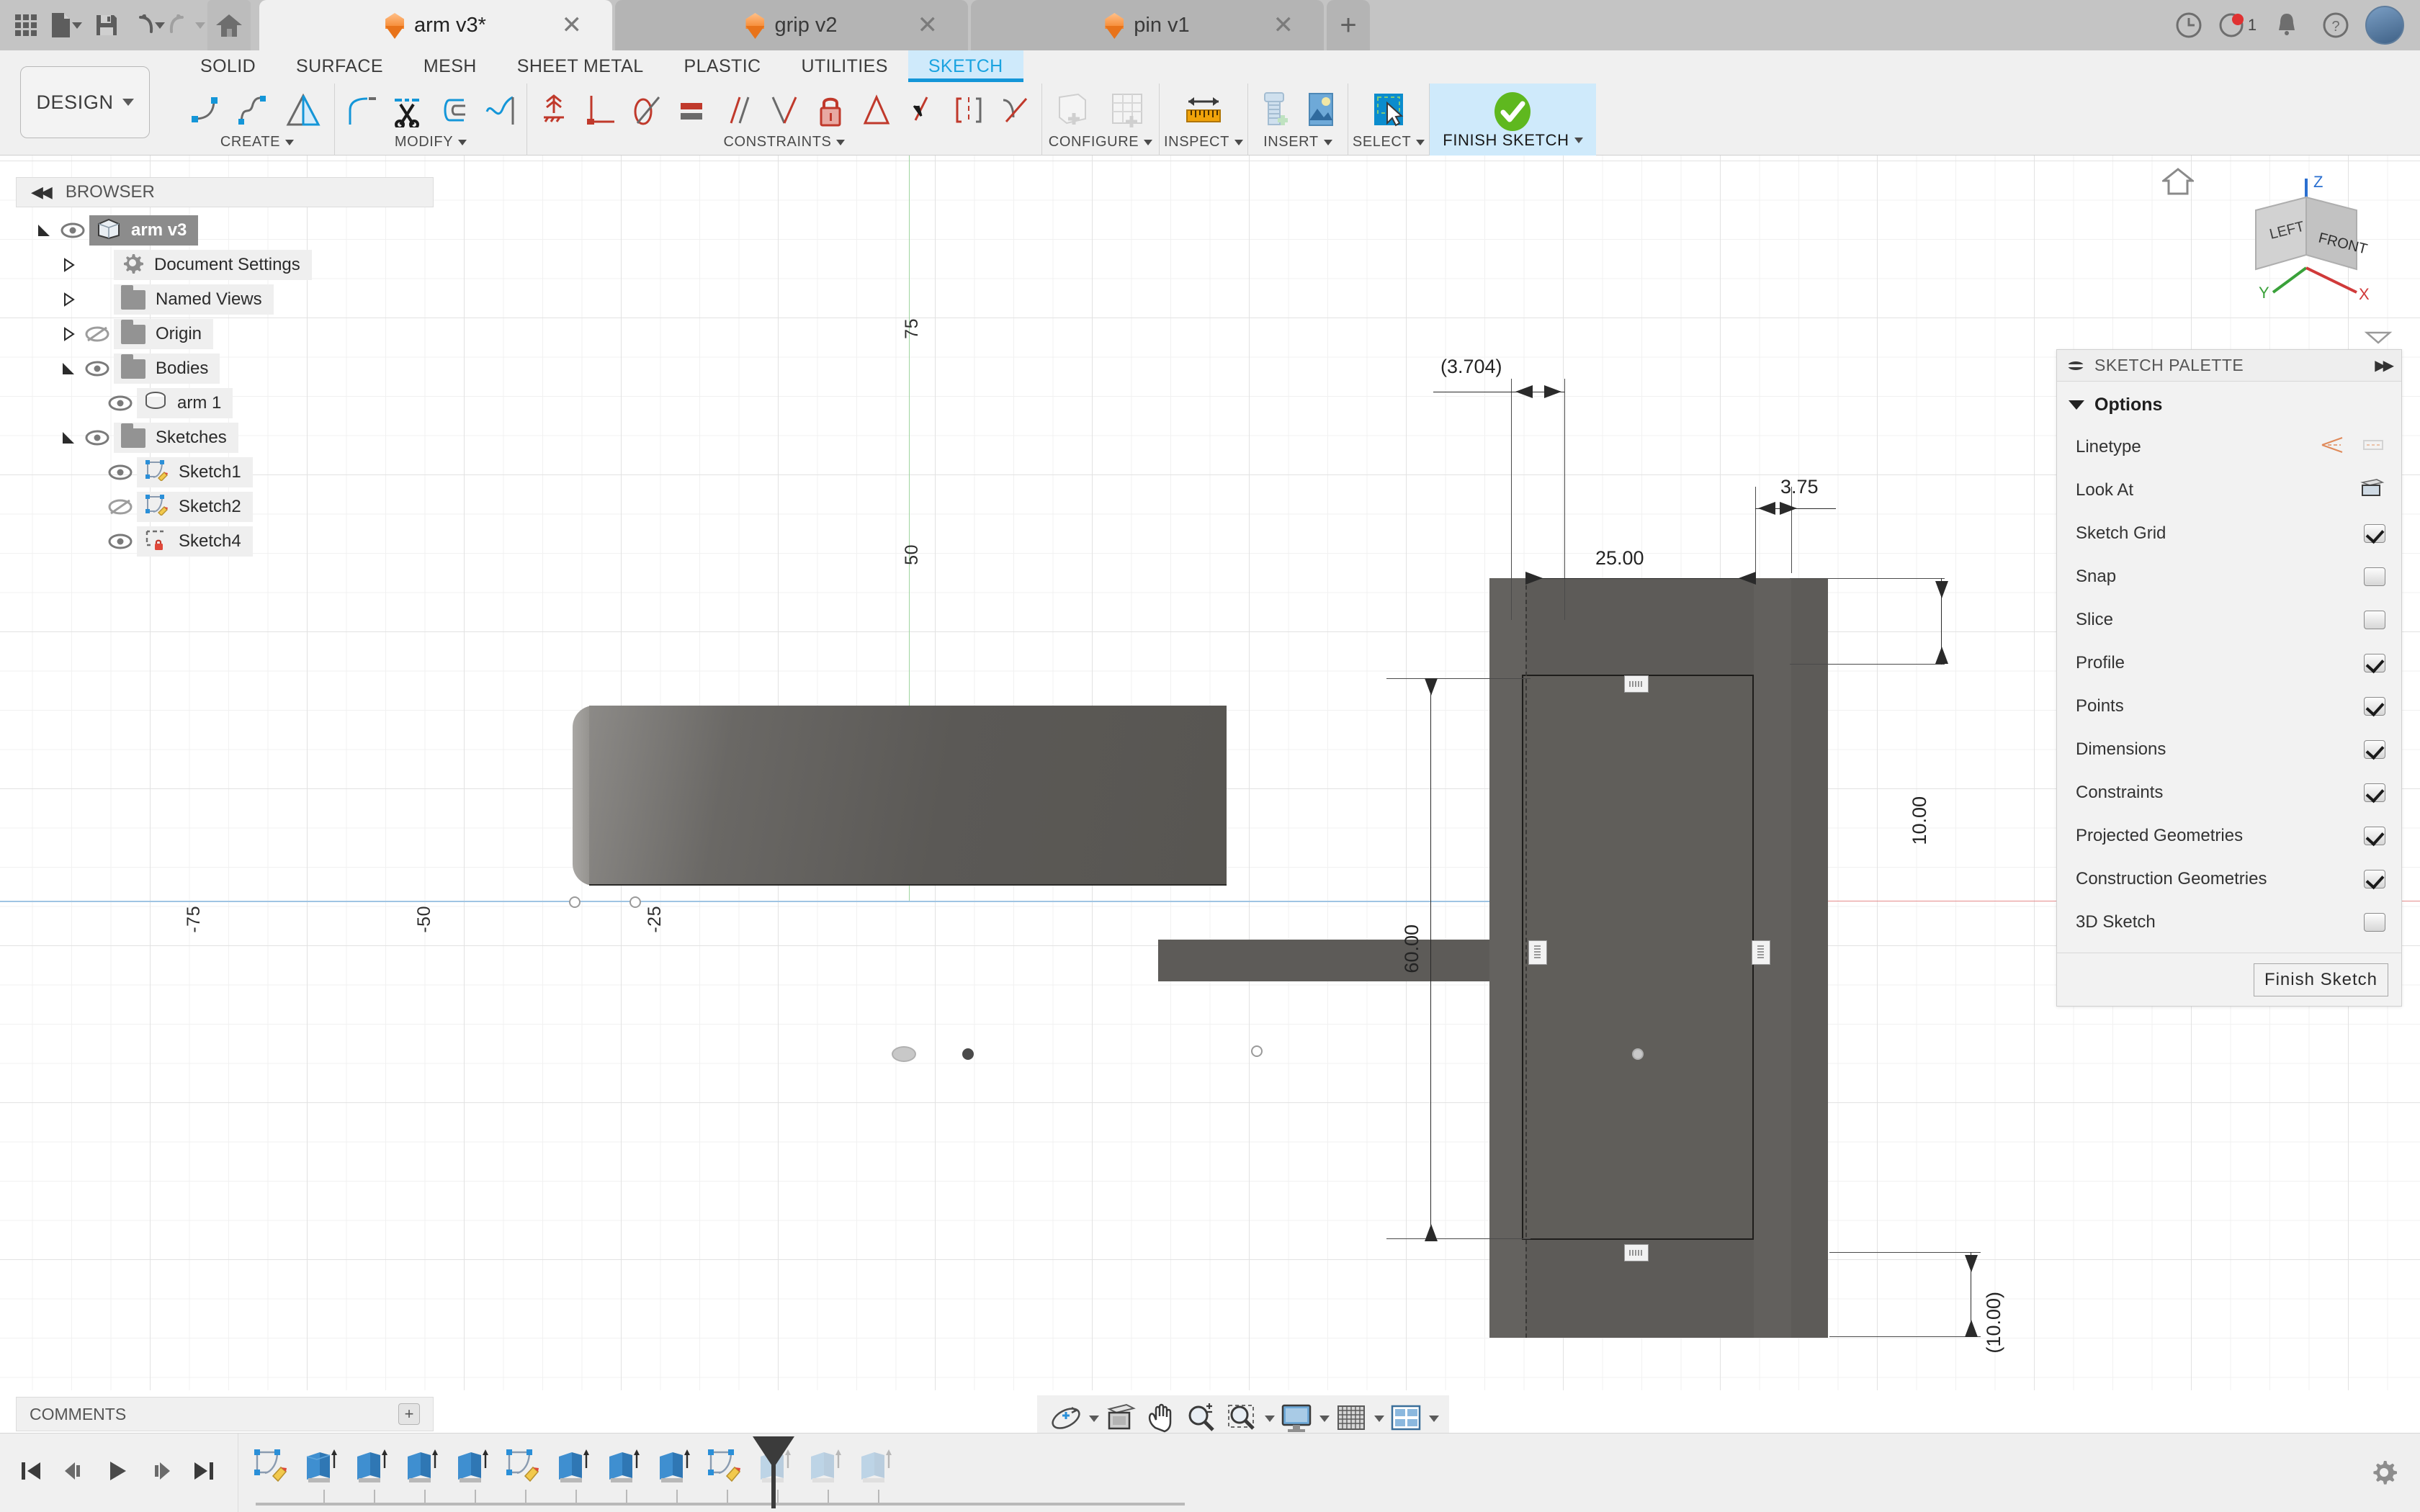 The image size is (2420, 1512). Describe the element at coordinates (26, 25) in the screenshot. I see `apps-grid-icon` at that location.